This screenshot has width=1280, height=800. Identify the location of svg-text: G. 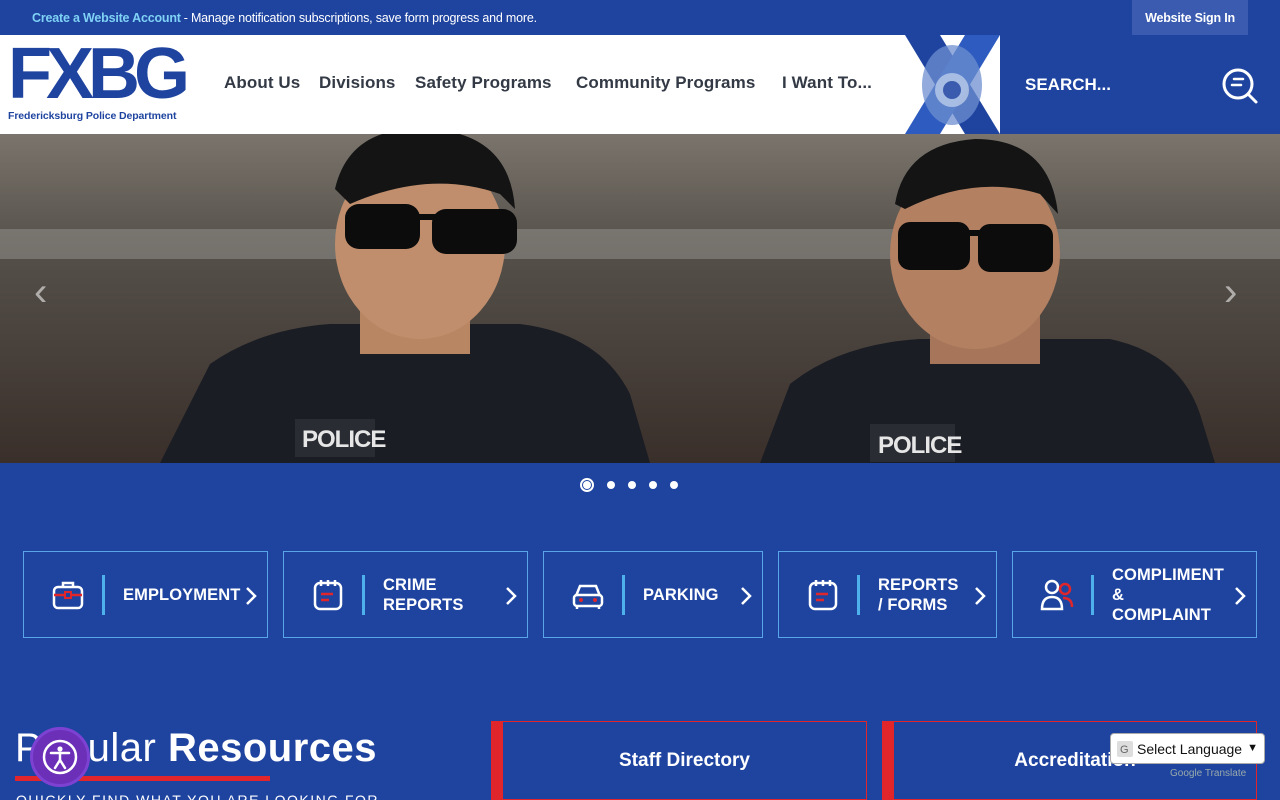
(1124, 750).